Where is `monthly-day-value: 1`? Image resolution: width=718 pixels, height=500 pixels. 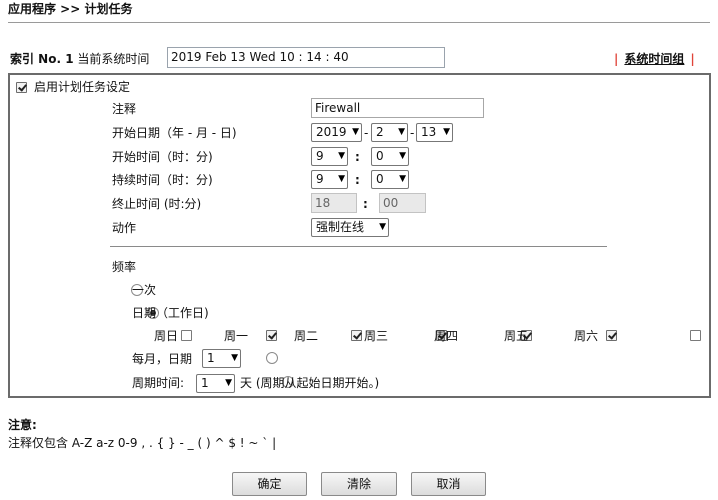 monthly-day-value: 1 is located at coordinates (211, 358).